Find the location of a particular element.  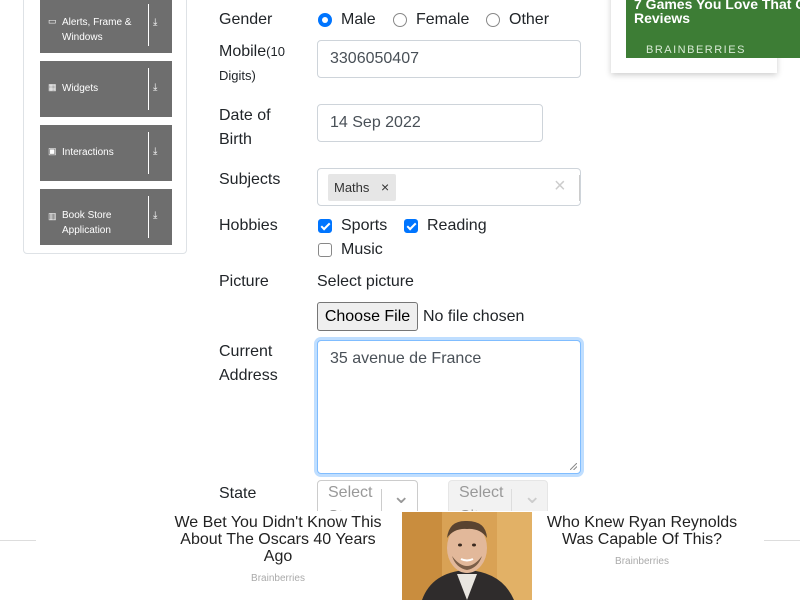

mobile-label: Mobile(10 Digits) is located at coordinates (259, 64).